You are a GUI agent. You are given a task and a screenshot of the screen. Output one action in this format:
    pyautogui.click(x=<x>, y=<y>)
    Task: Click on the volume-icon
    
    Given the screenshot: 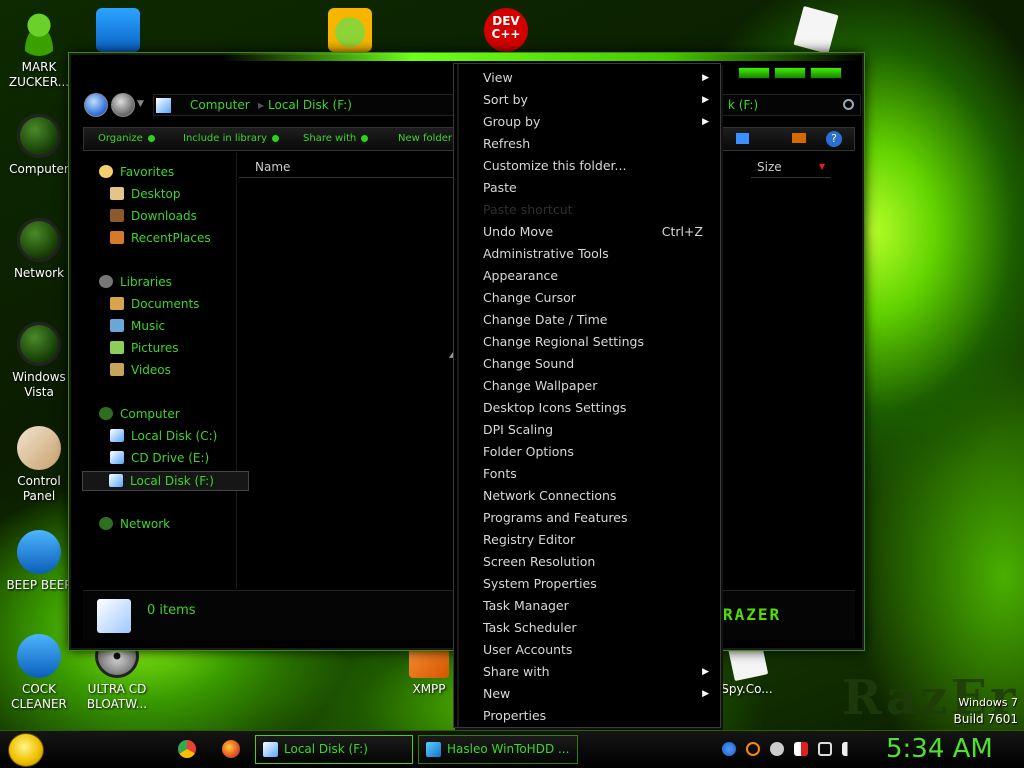 What is the action you would take?
    pyautogui.click(x=849, y=749)
    